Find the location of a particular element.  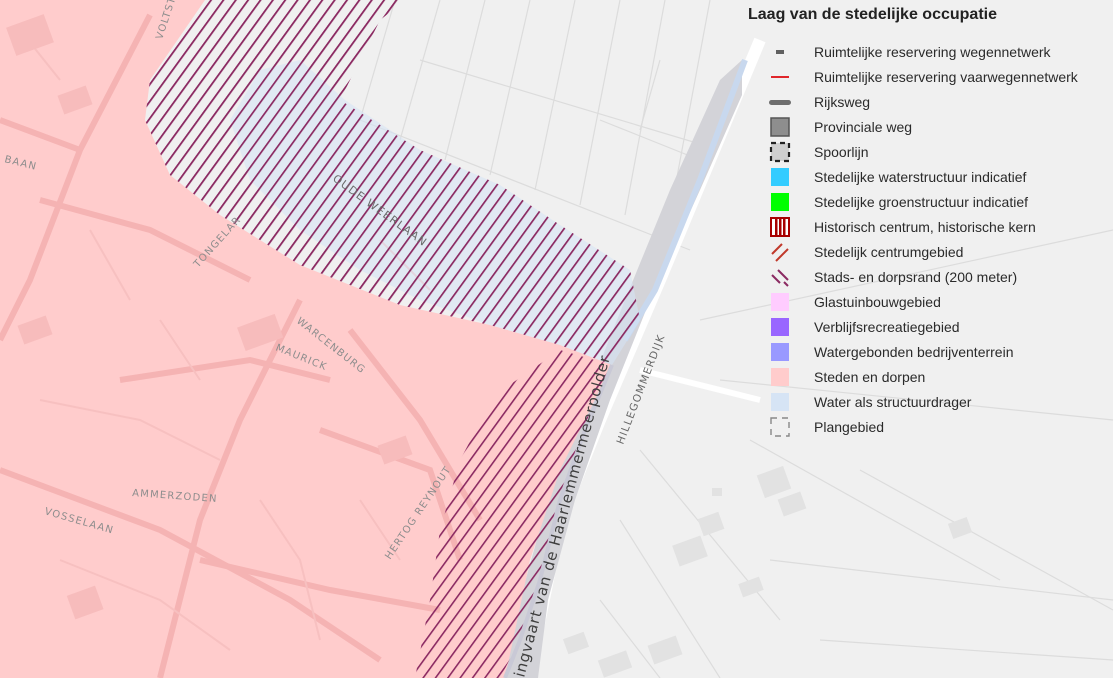

legend-item-label: Water als structuurdrager is located at coordinates (893, 401).